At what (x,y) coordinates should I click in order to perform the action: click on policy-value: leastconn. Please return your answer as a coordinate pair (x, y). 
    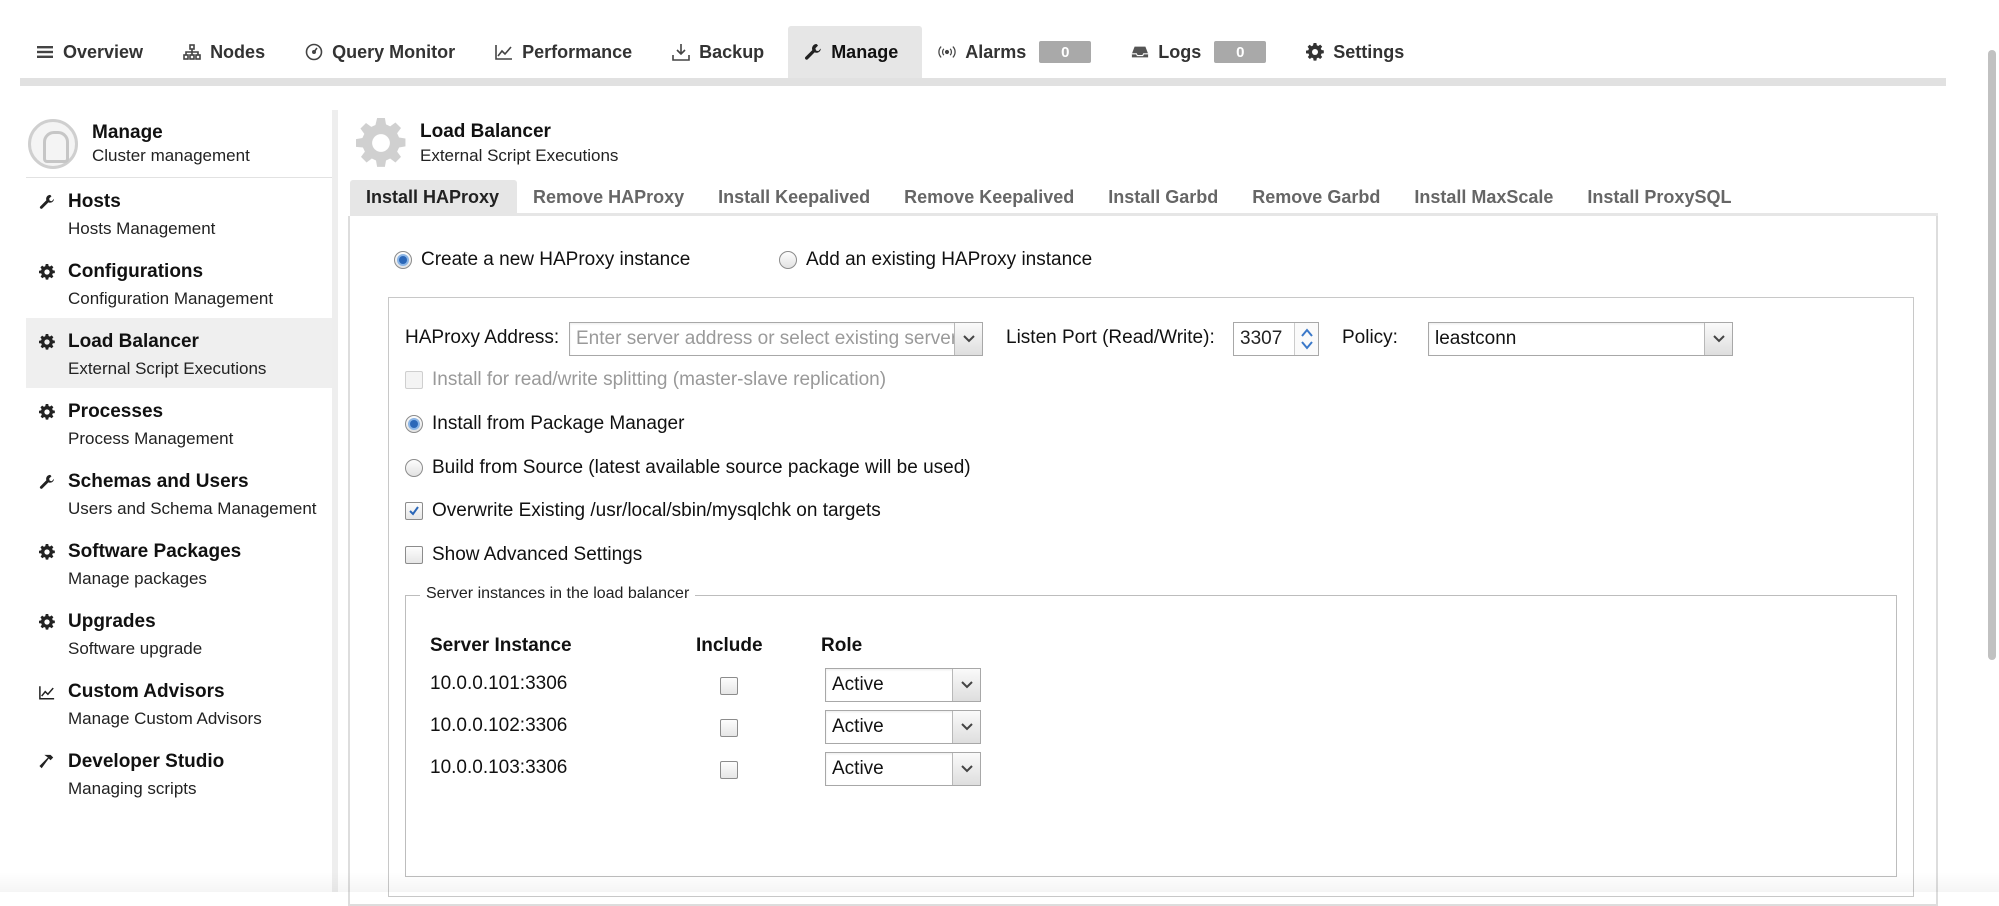
    Looking at the image, I should click on (1476, 338).